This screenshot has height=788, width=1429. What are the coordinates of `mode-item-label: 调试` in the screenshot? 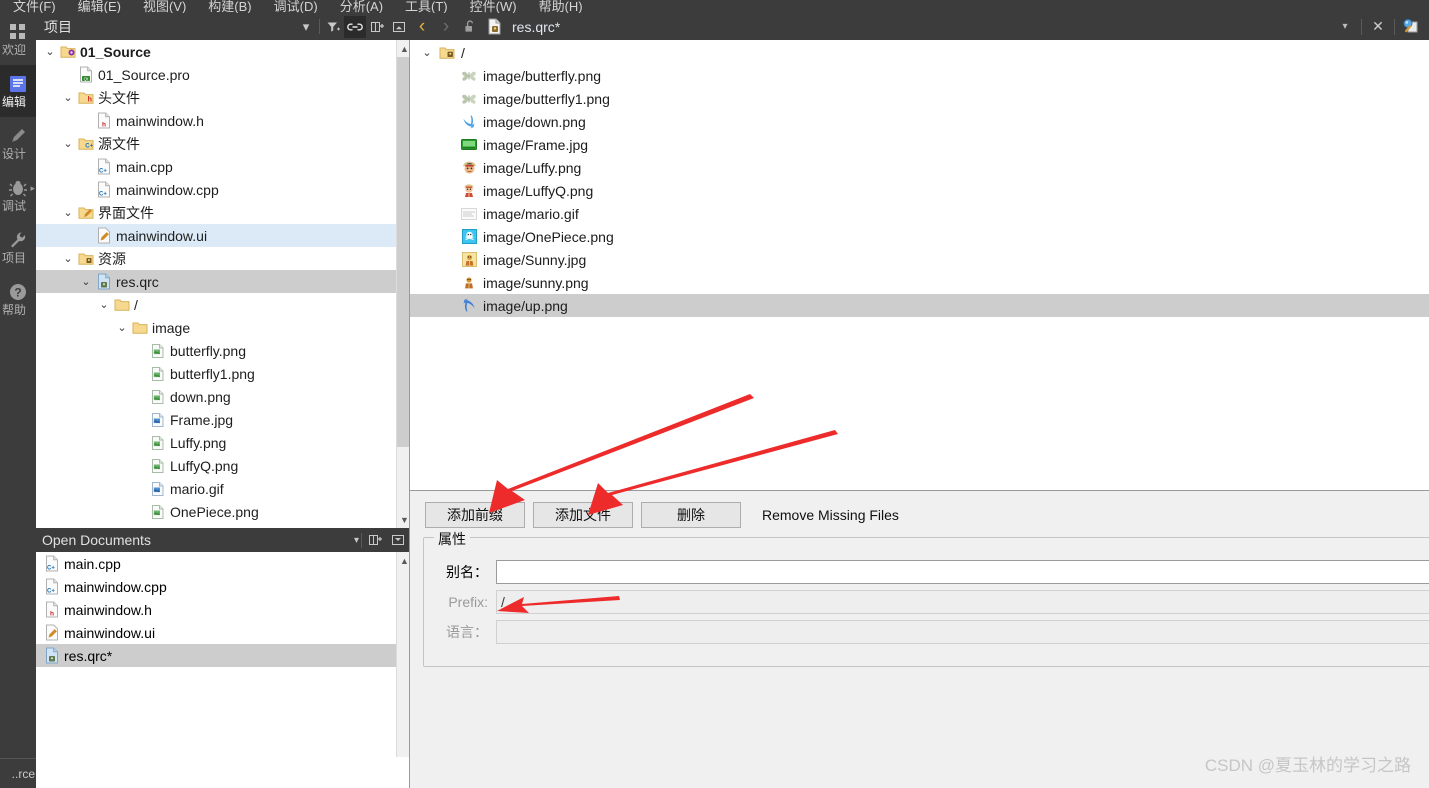 It's located at (13, 206).